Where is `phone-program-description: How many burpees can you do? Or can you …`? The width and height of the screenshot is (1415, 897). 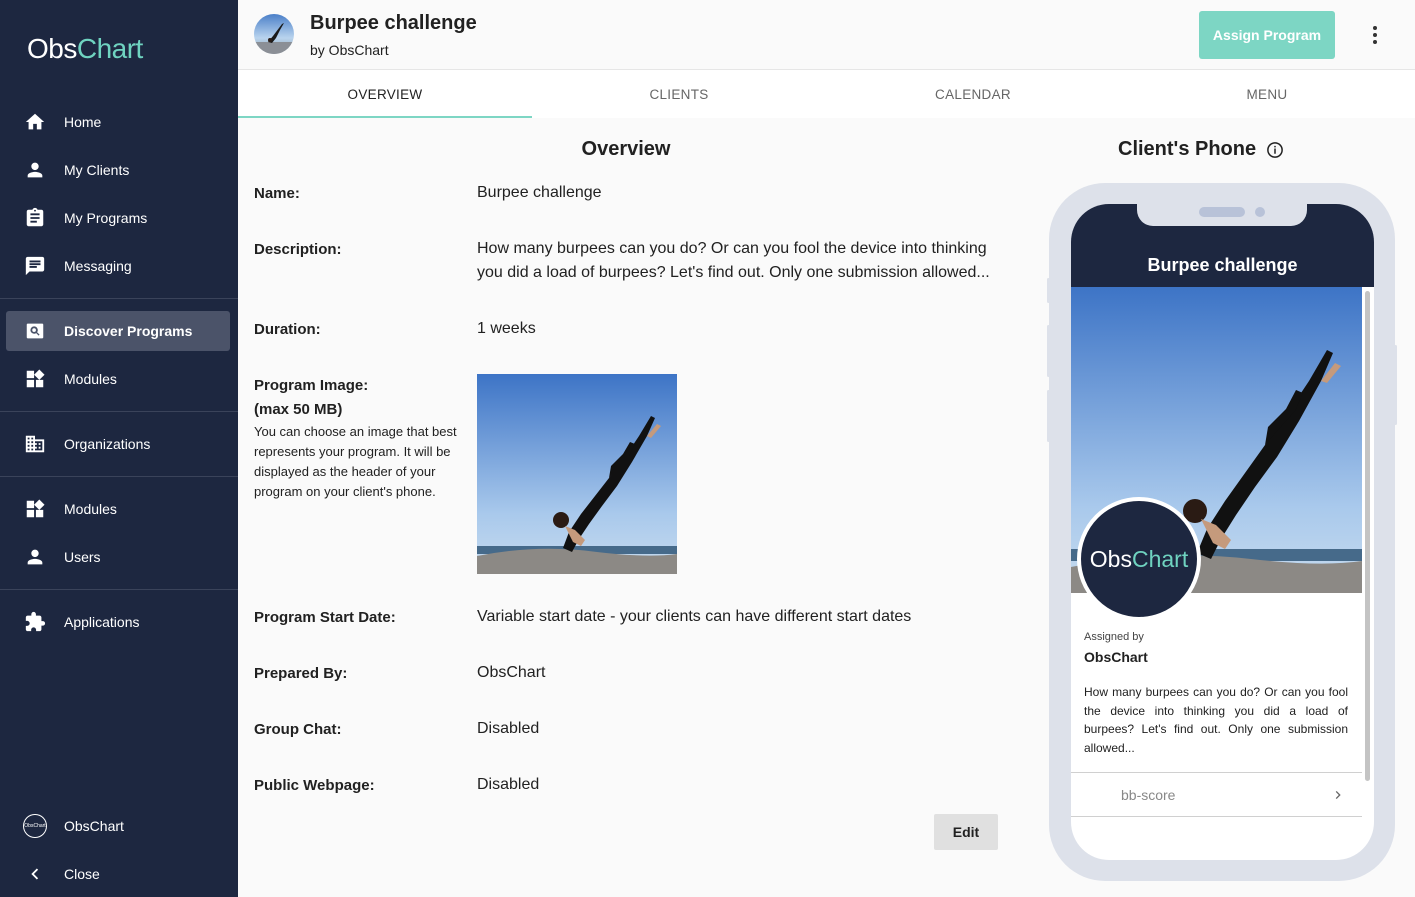 phone-program-description: How many burpees can you do? Or can you … is located at coordinates (1216, 720).